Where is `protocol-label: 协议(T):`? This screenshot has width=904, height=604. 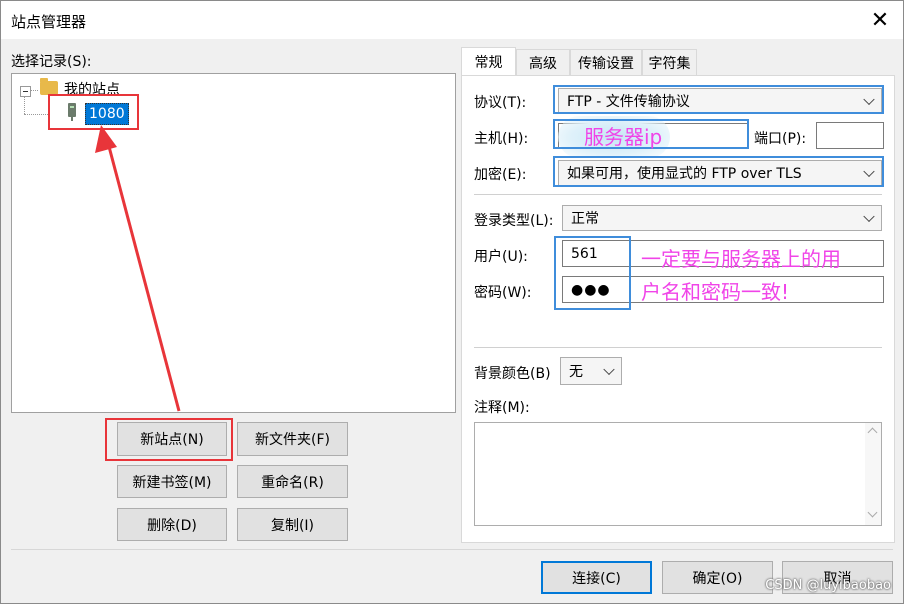
protocol-label: 协议(T): is located at coordinates (500, 103).